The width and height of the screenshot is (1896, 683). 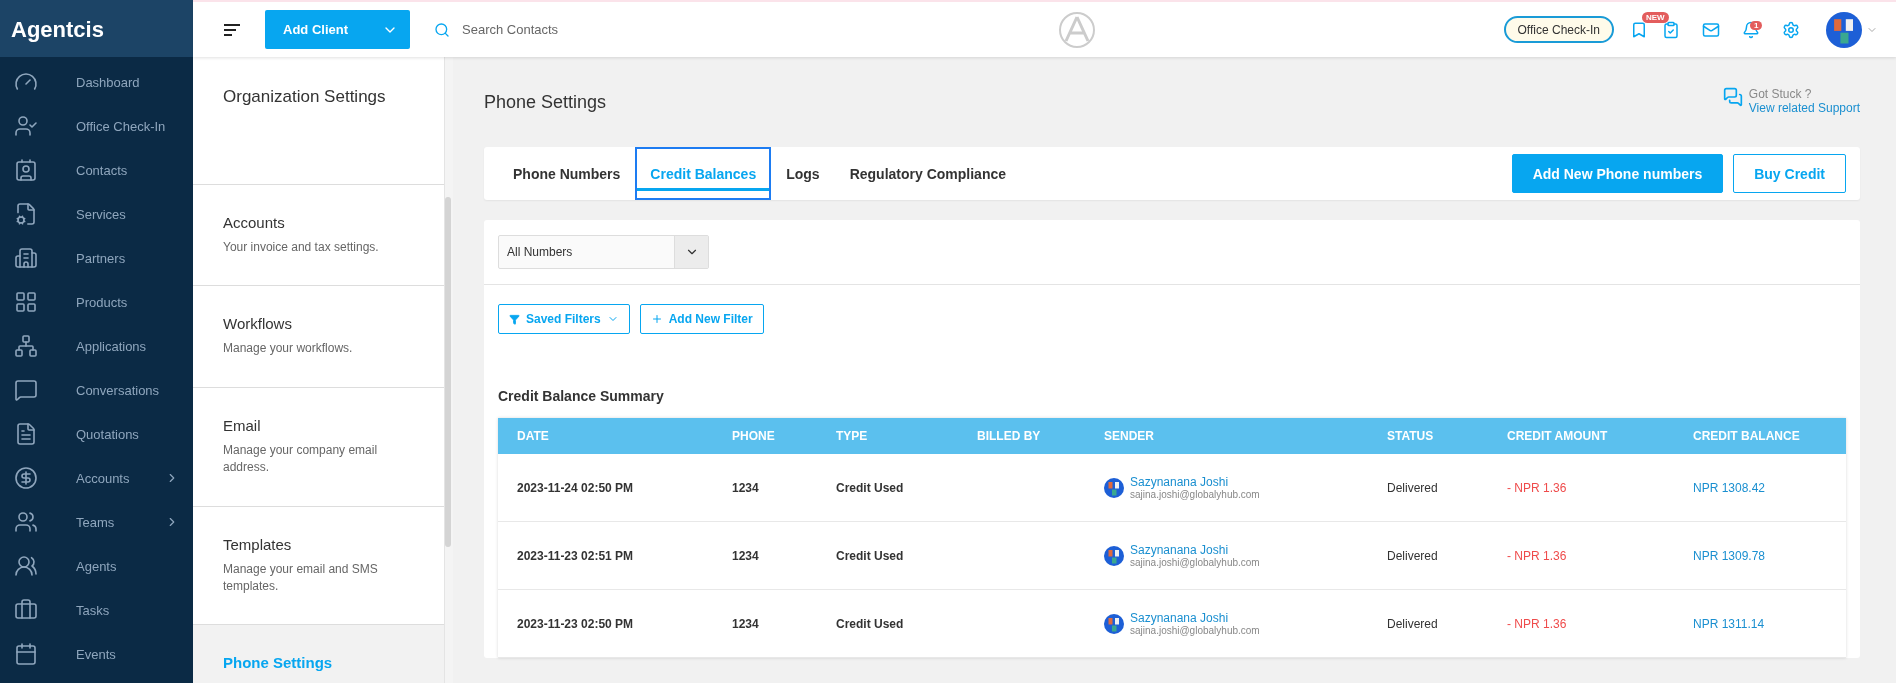 I want to click on help-question: Got Stuck ?, so click(x=1780, y=94).